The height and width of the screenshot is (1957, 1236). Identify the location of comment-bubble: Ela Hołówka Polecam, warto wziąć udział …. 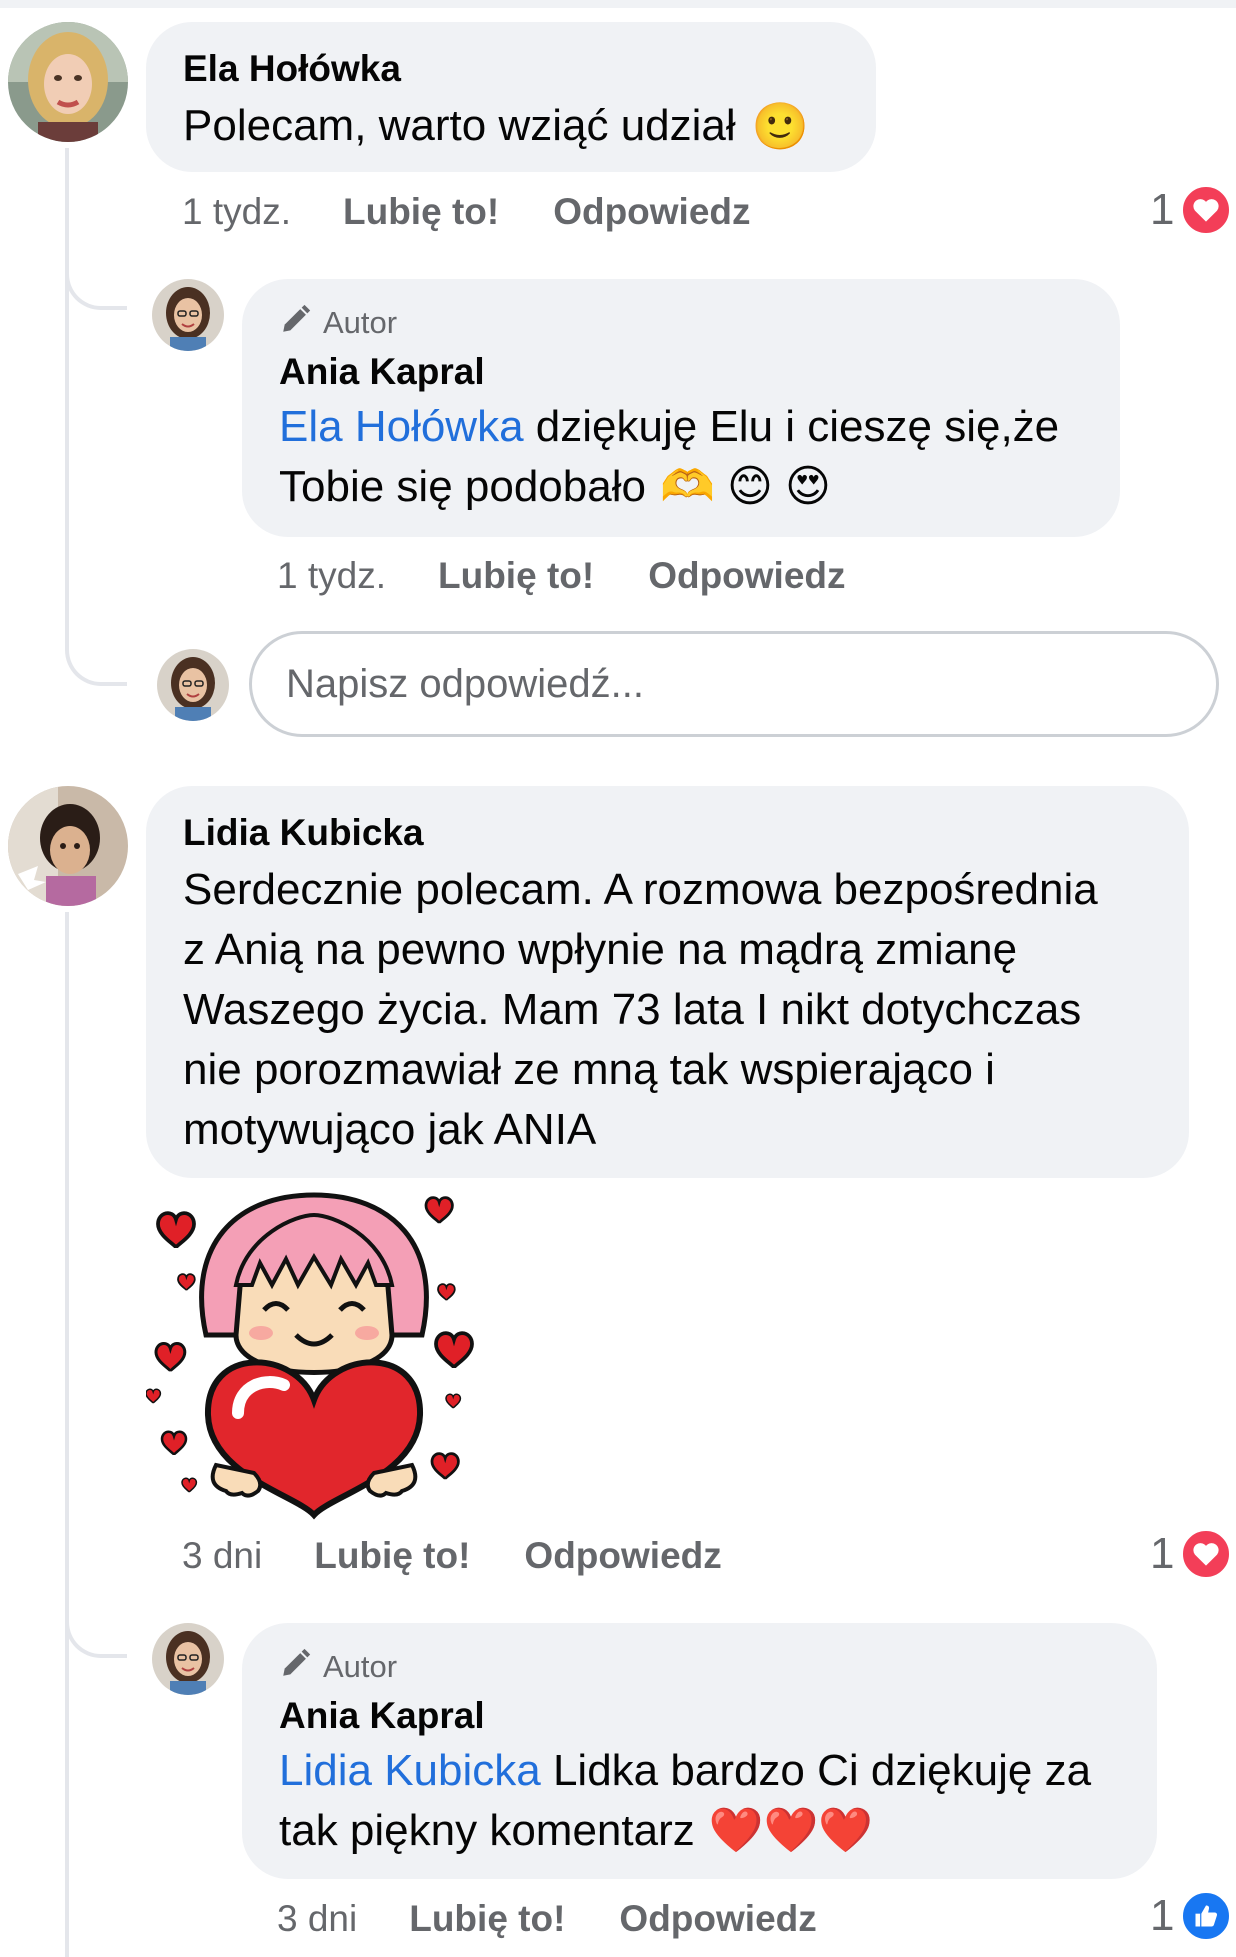
(511, 97).